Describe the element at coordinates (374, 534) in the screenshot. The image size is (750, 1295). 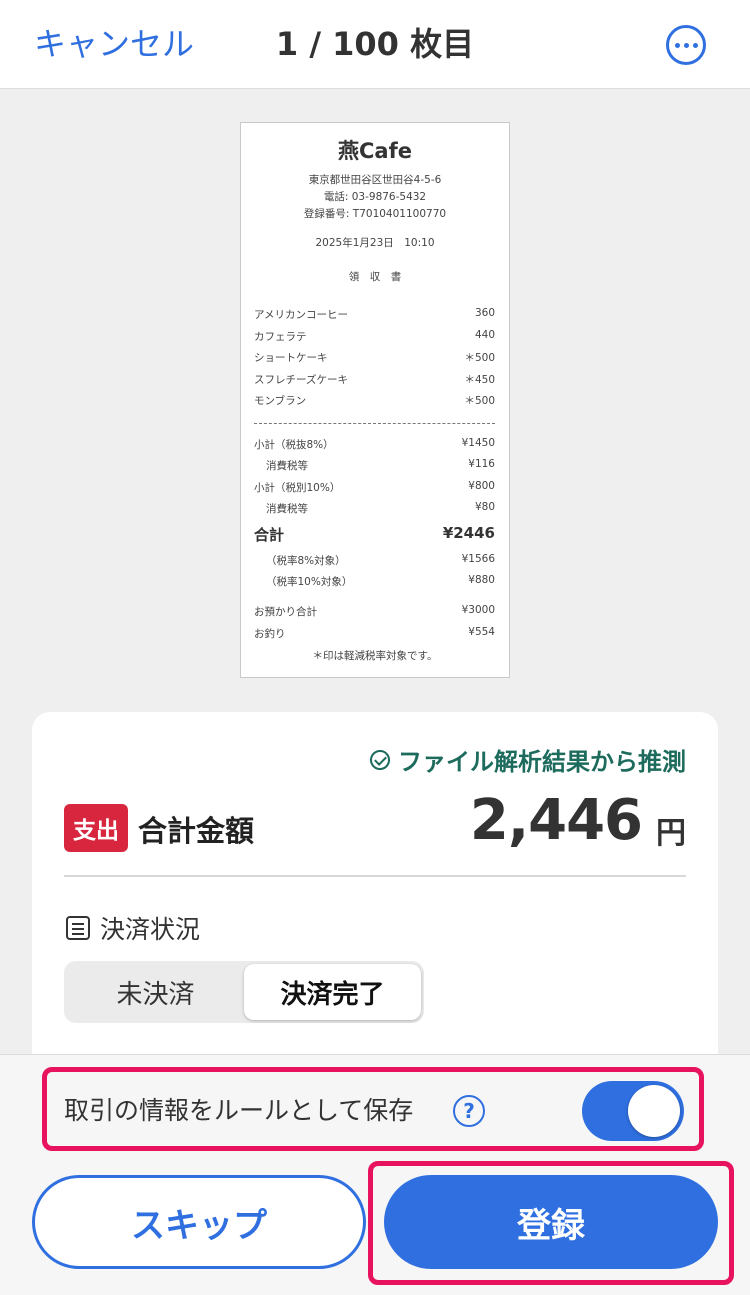
I see `receipt-total: 合計 ¥2446` at that location.